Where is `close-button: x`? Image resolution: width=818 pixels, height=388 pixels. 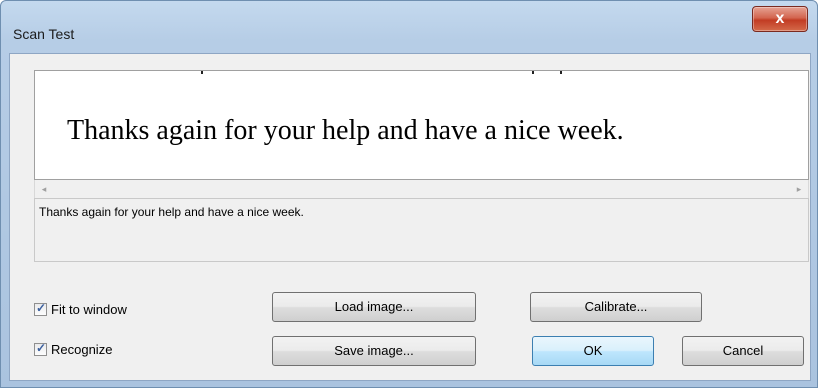 close-button: x is located at coordinates (780, 19).